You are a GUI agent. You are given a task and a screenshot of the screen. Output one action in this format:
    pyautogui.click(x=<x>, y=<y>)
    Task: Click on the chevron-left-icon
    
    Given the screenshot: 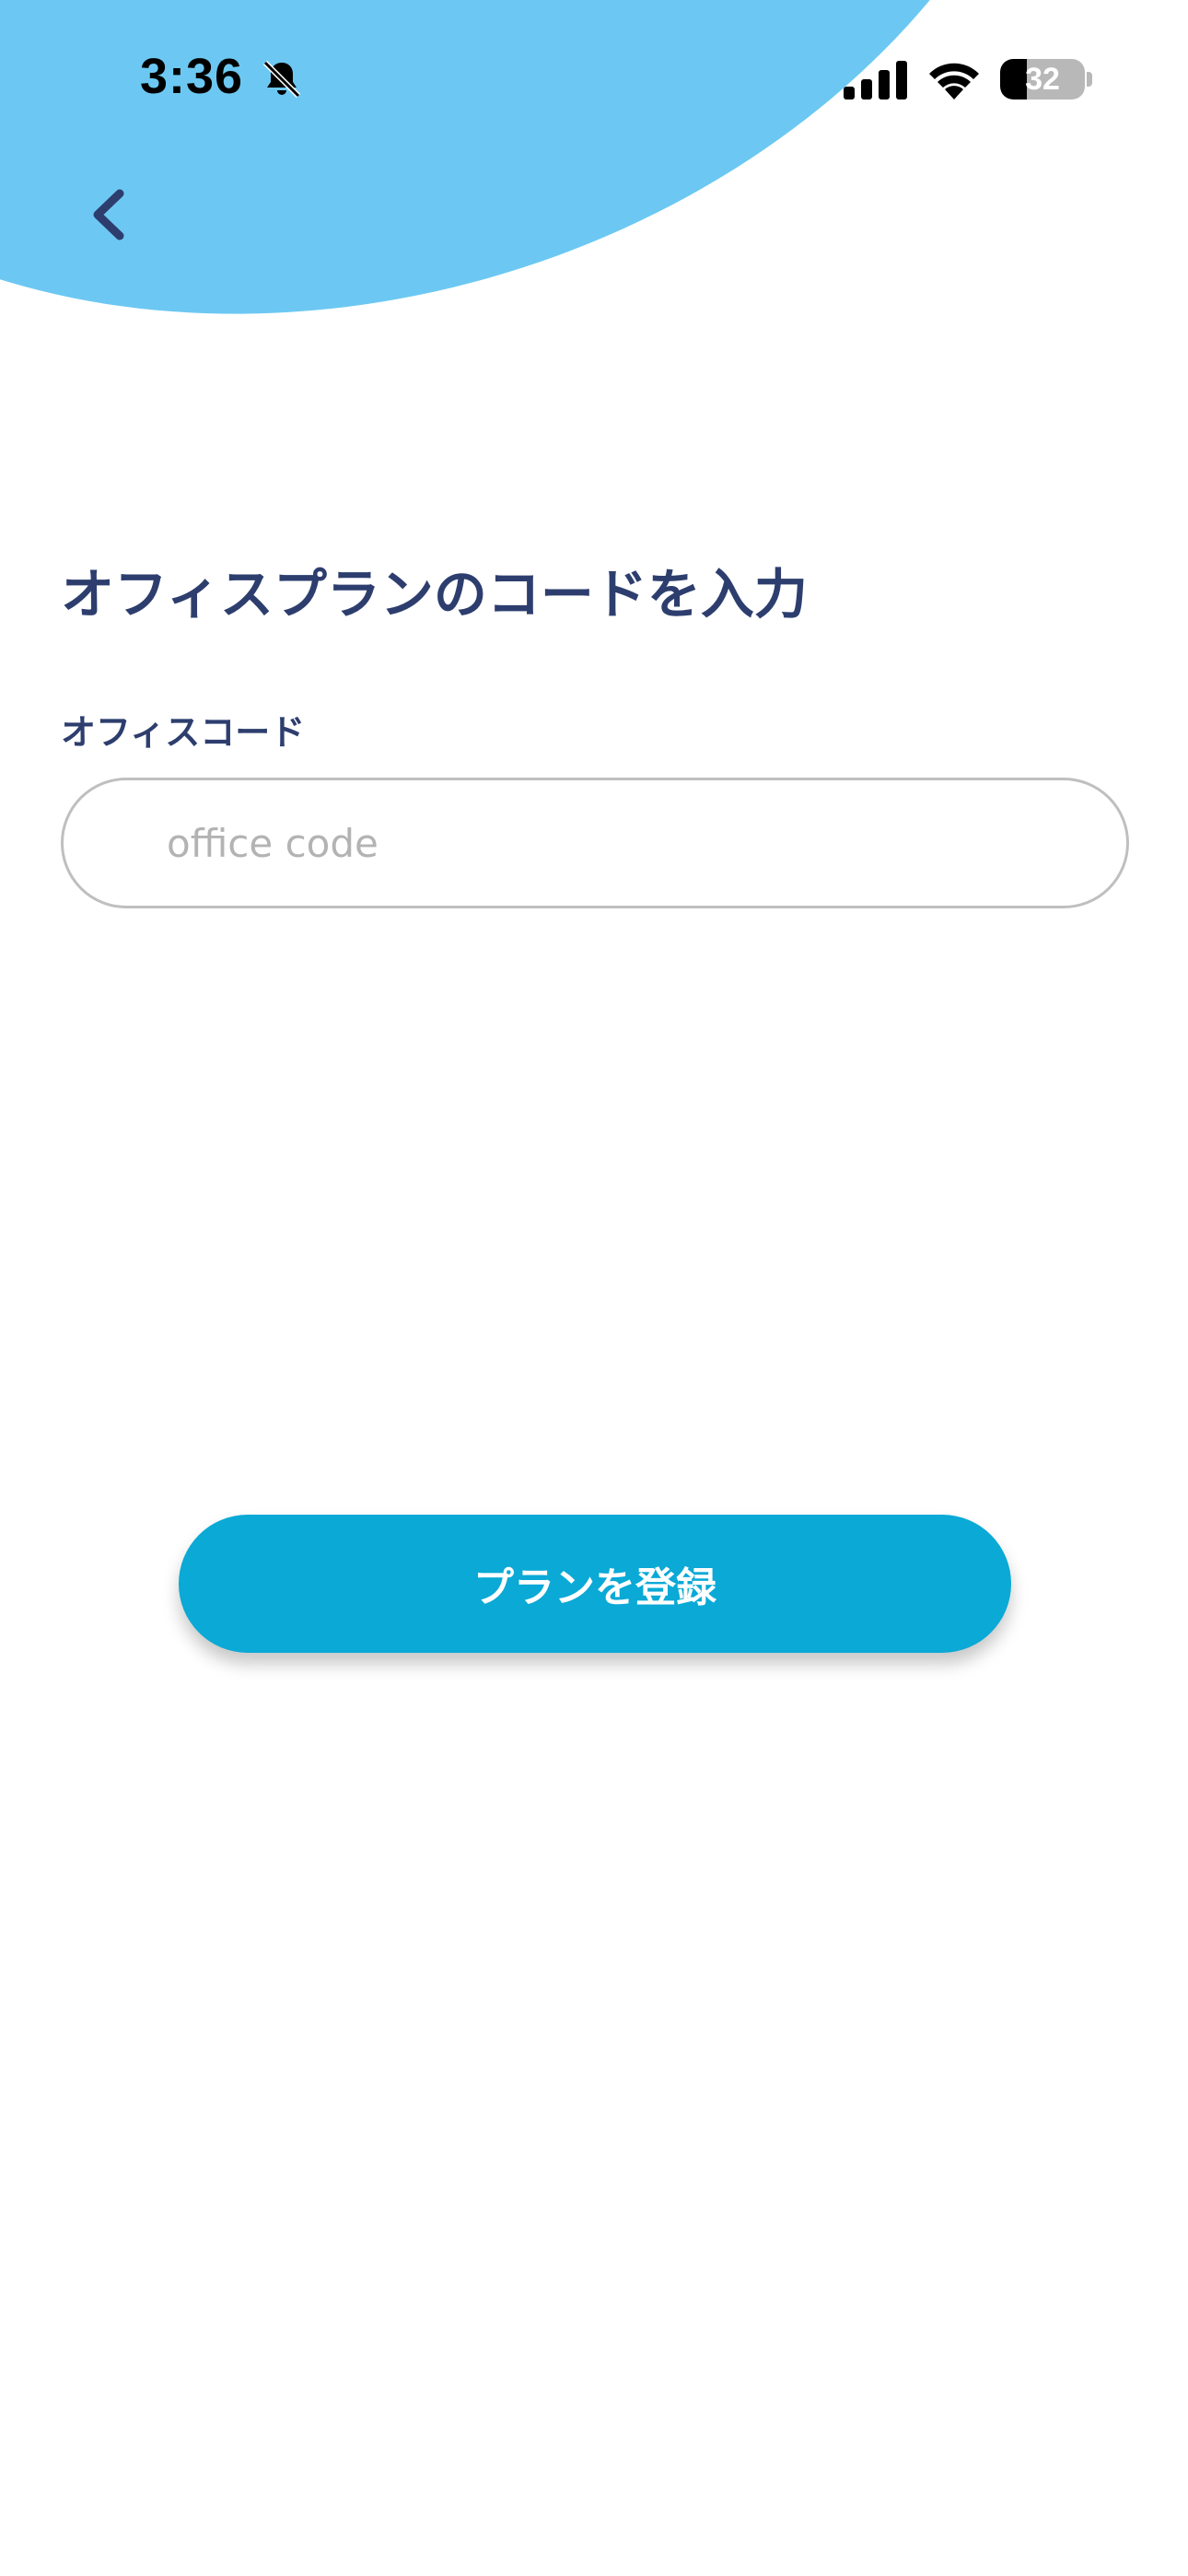 What is the action you would take?
    pyautogui.click(x=108, y=214)
    